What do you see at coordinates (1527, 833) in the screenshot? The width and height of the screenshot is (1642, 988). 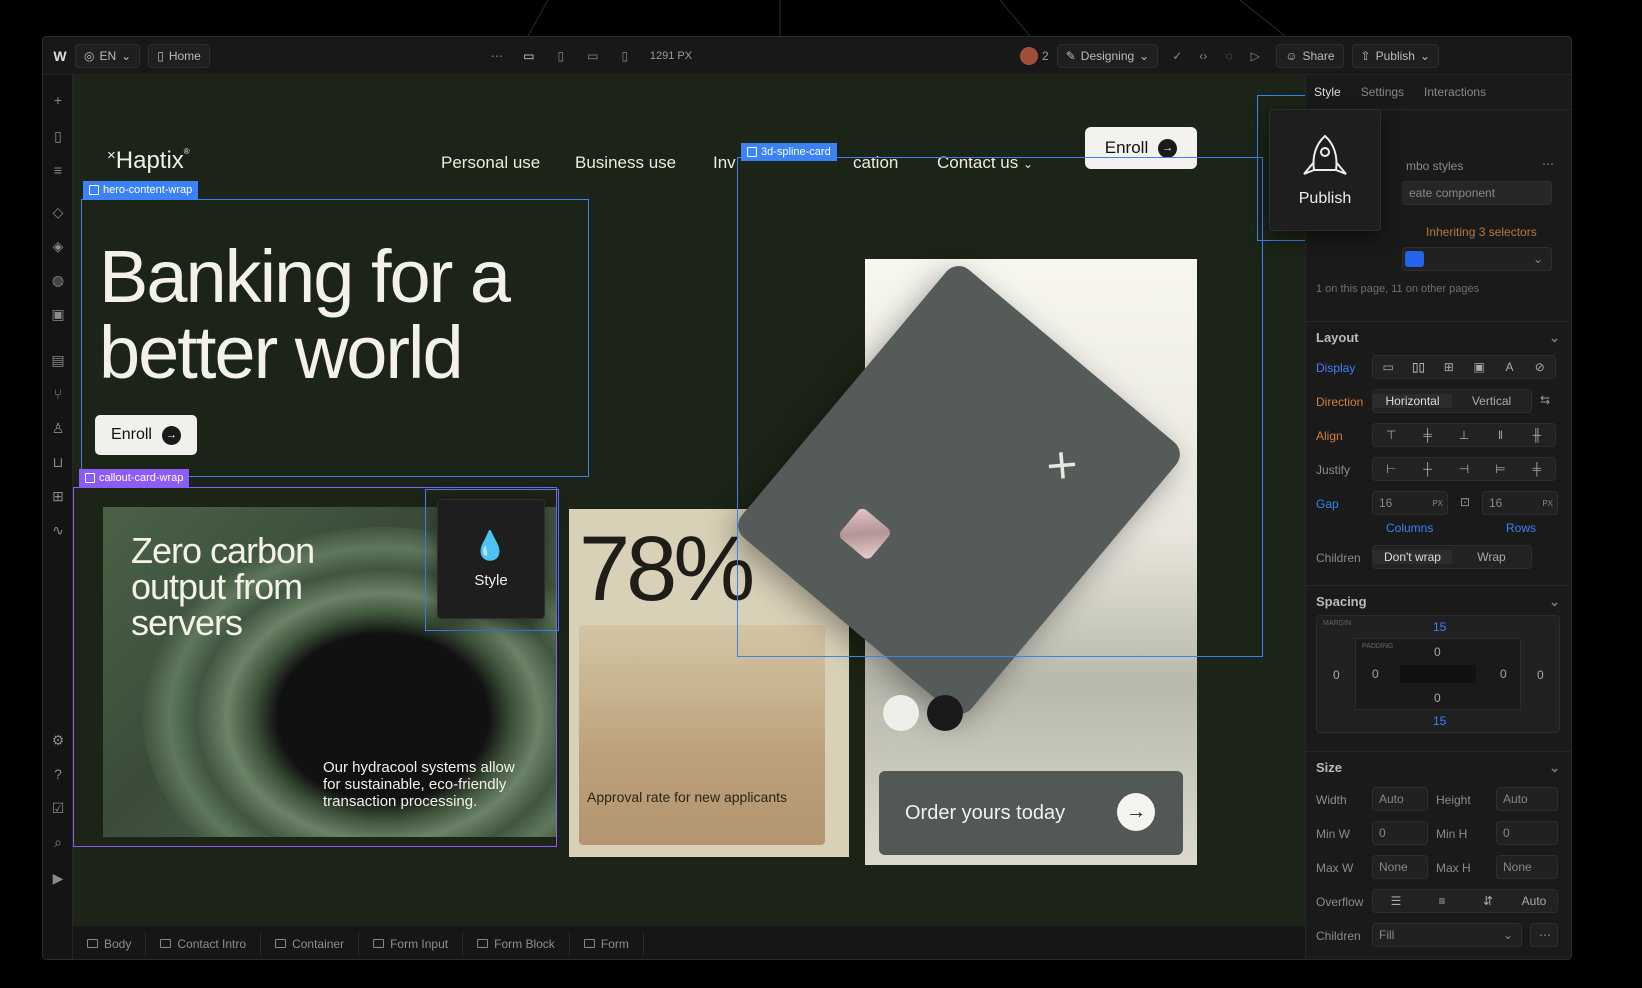 I see `minh-input: 0` at bounding box center [1527, 833].